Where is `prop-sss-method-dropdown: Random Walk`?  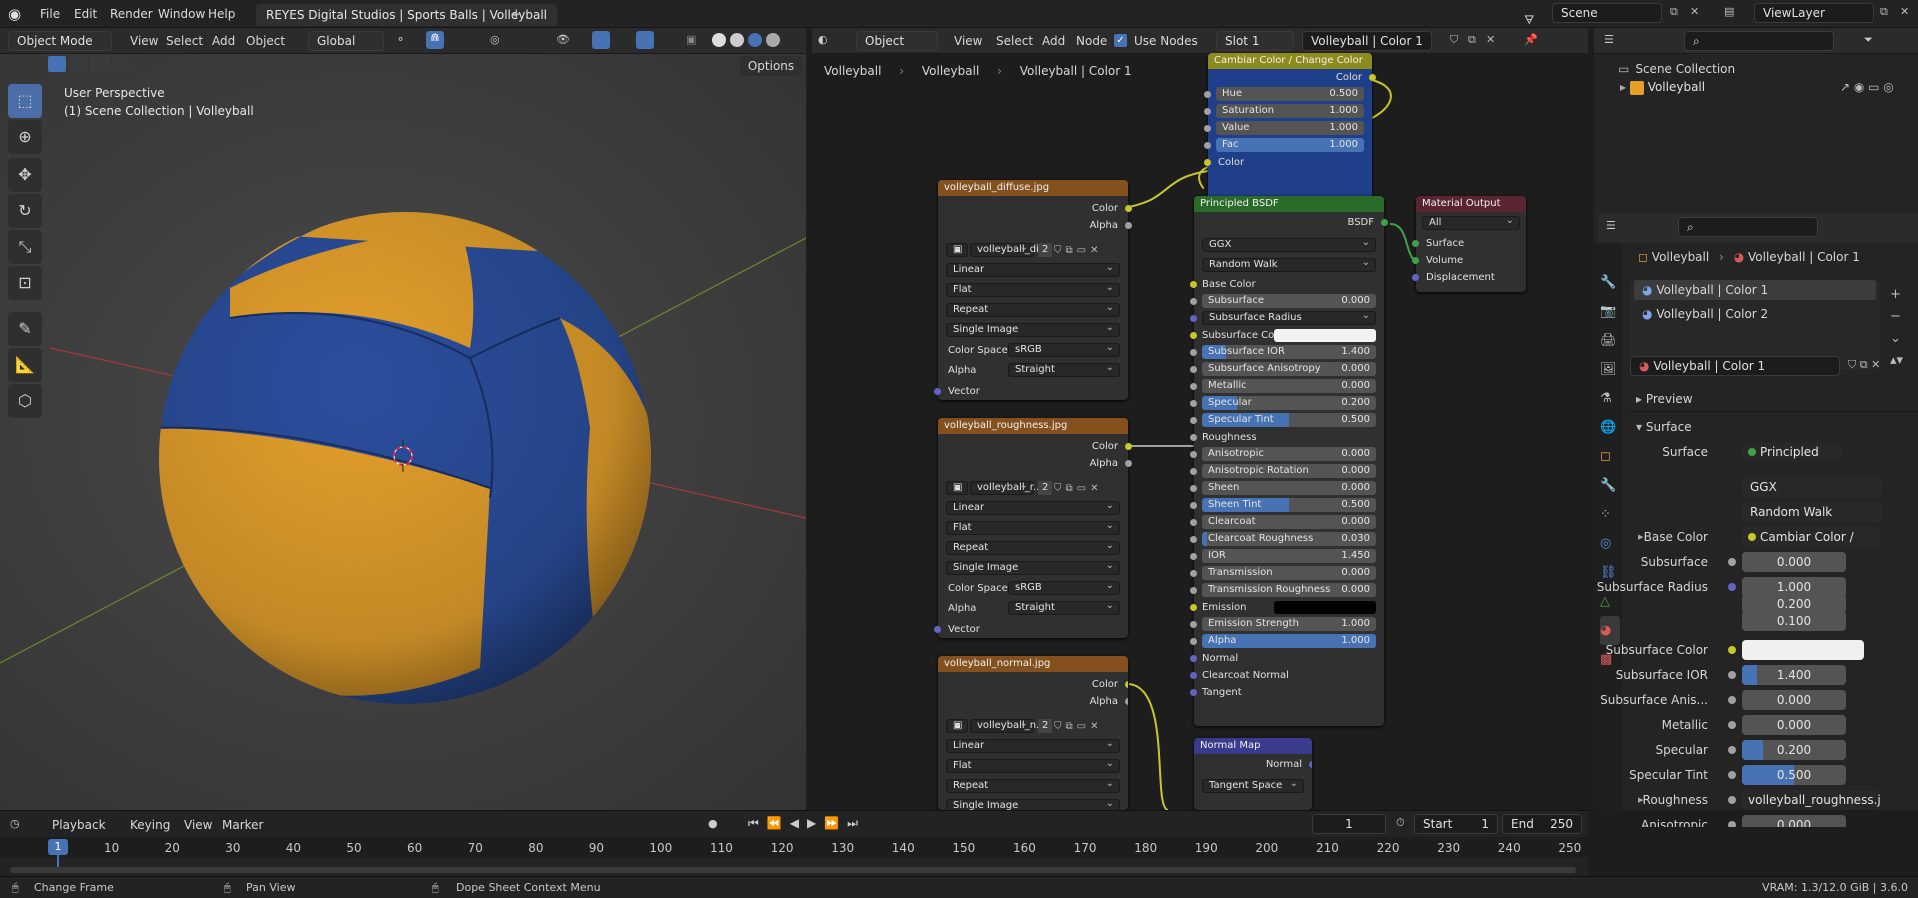 prop-sss-method-dropdown: Random Walk is located at coordinates (1812, 512).